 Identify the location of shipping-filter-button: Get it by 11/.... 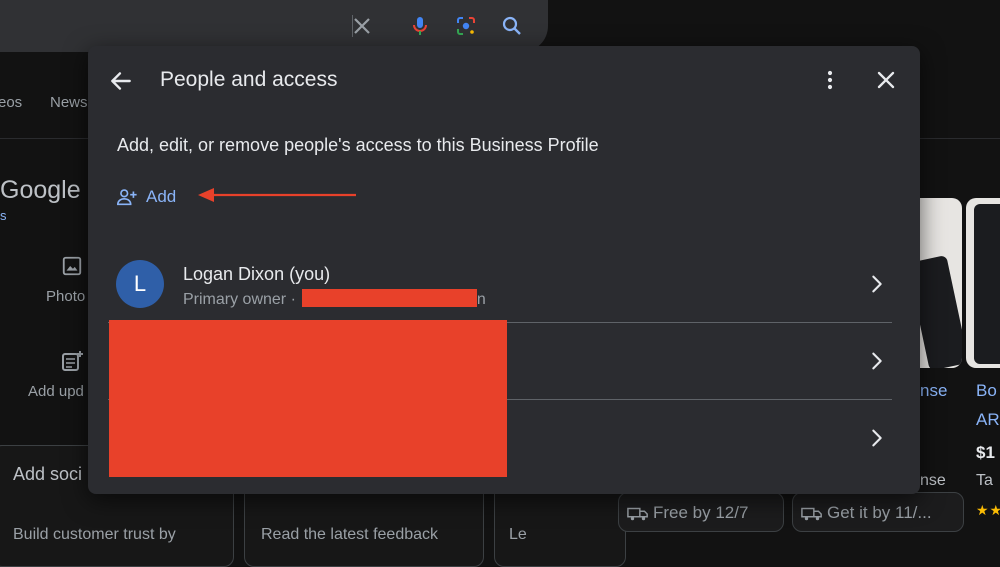
(878, 512).